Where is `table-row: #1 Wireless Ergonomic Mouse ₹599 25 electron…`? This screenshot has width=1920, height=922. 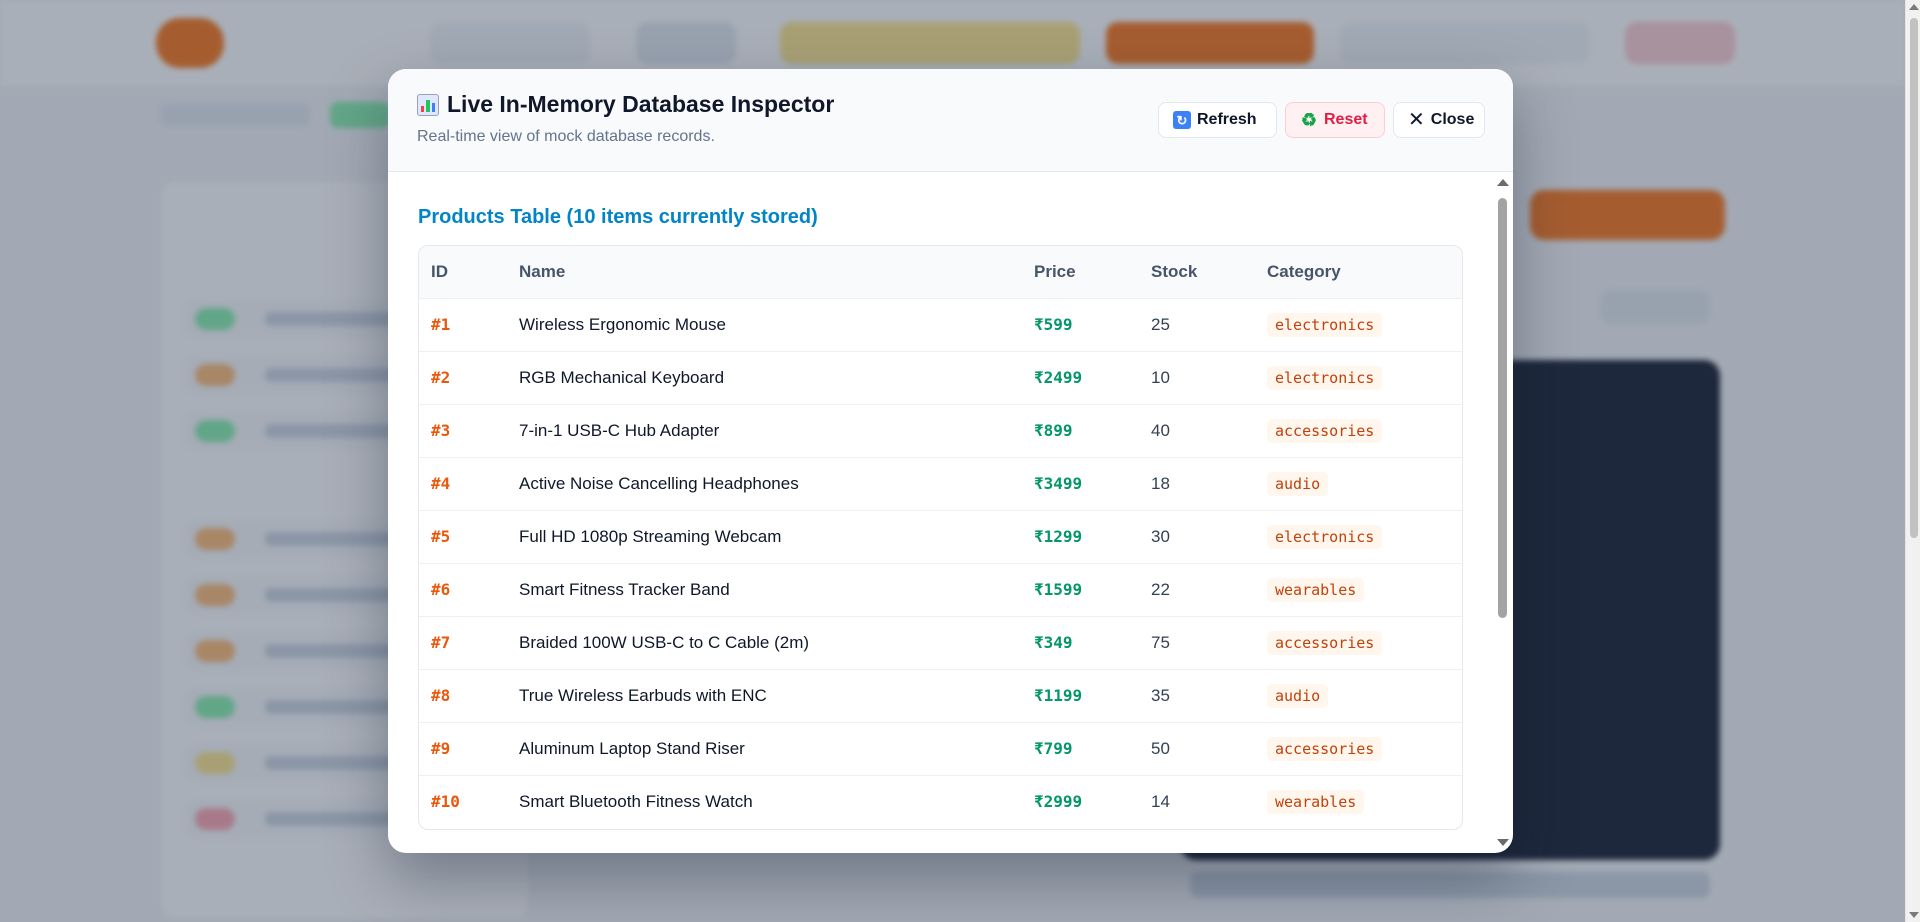
table-row: #1 Wireless Ergonomic Mouse ₹599 25 electron… is located at coordinates (940, 324).